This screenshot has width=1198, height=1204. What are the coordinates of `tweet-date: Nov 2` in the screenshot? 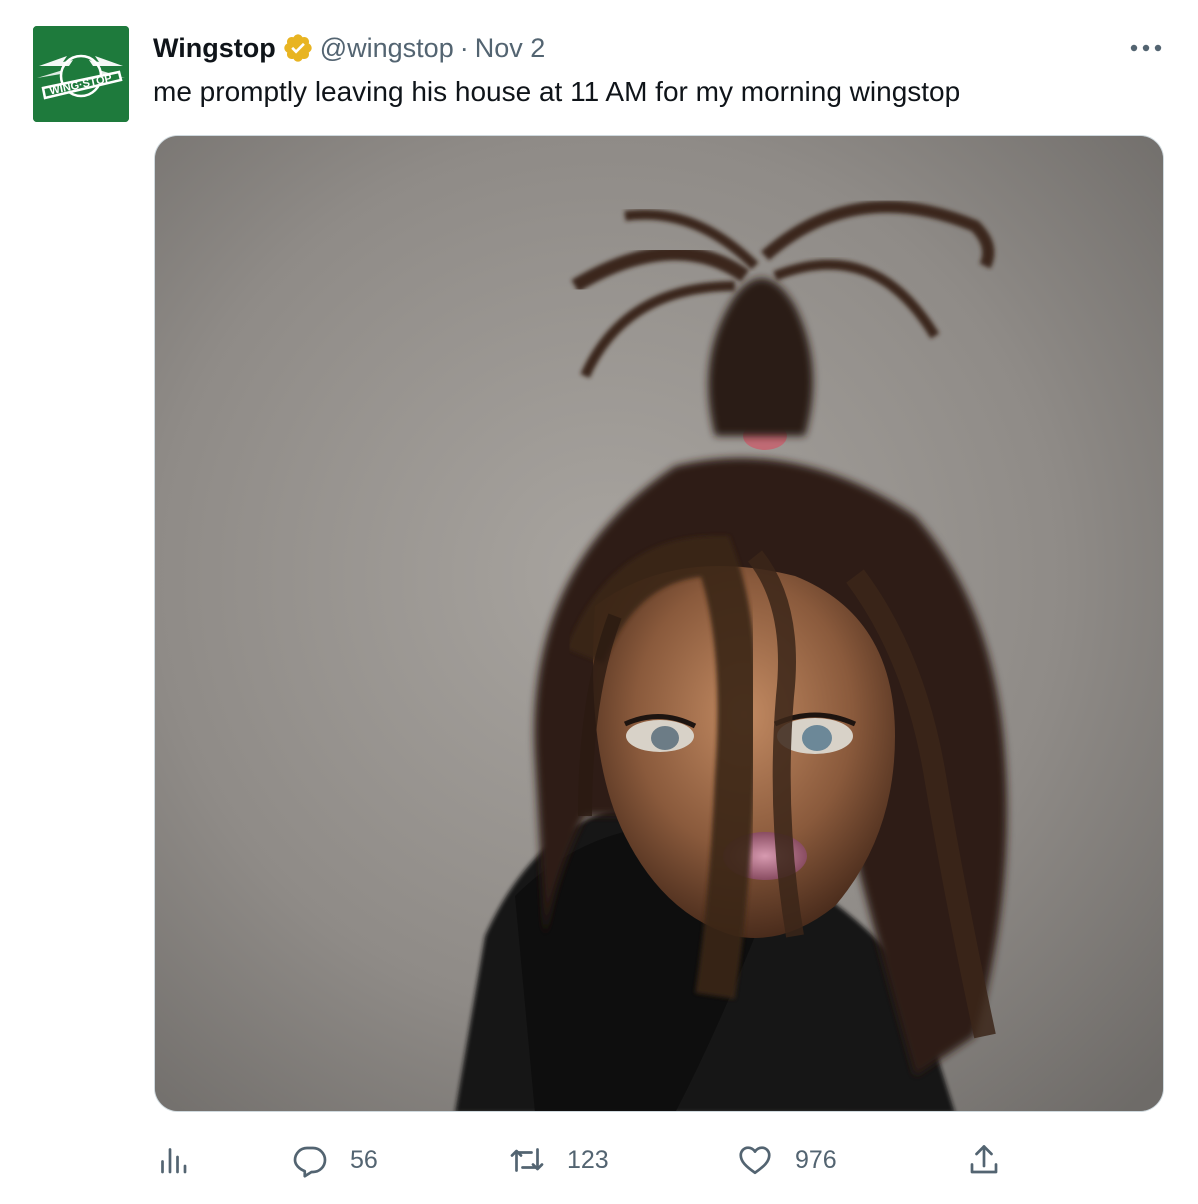 It's located at (510, 48).